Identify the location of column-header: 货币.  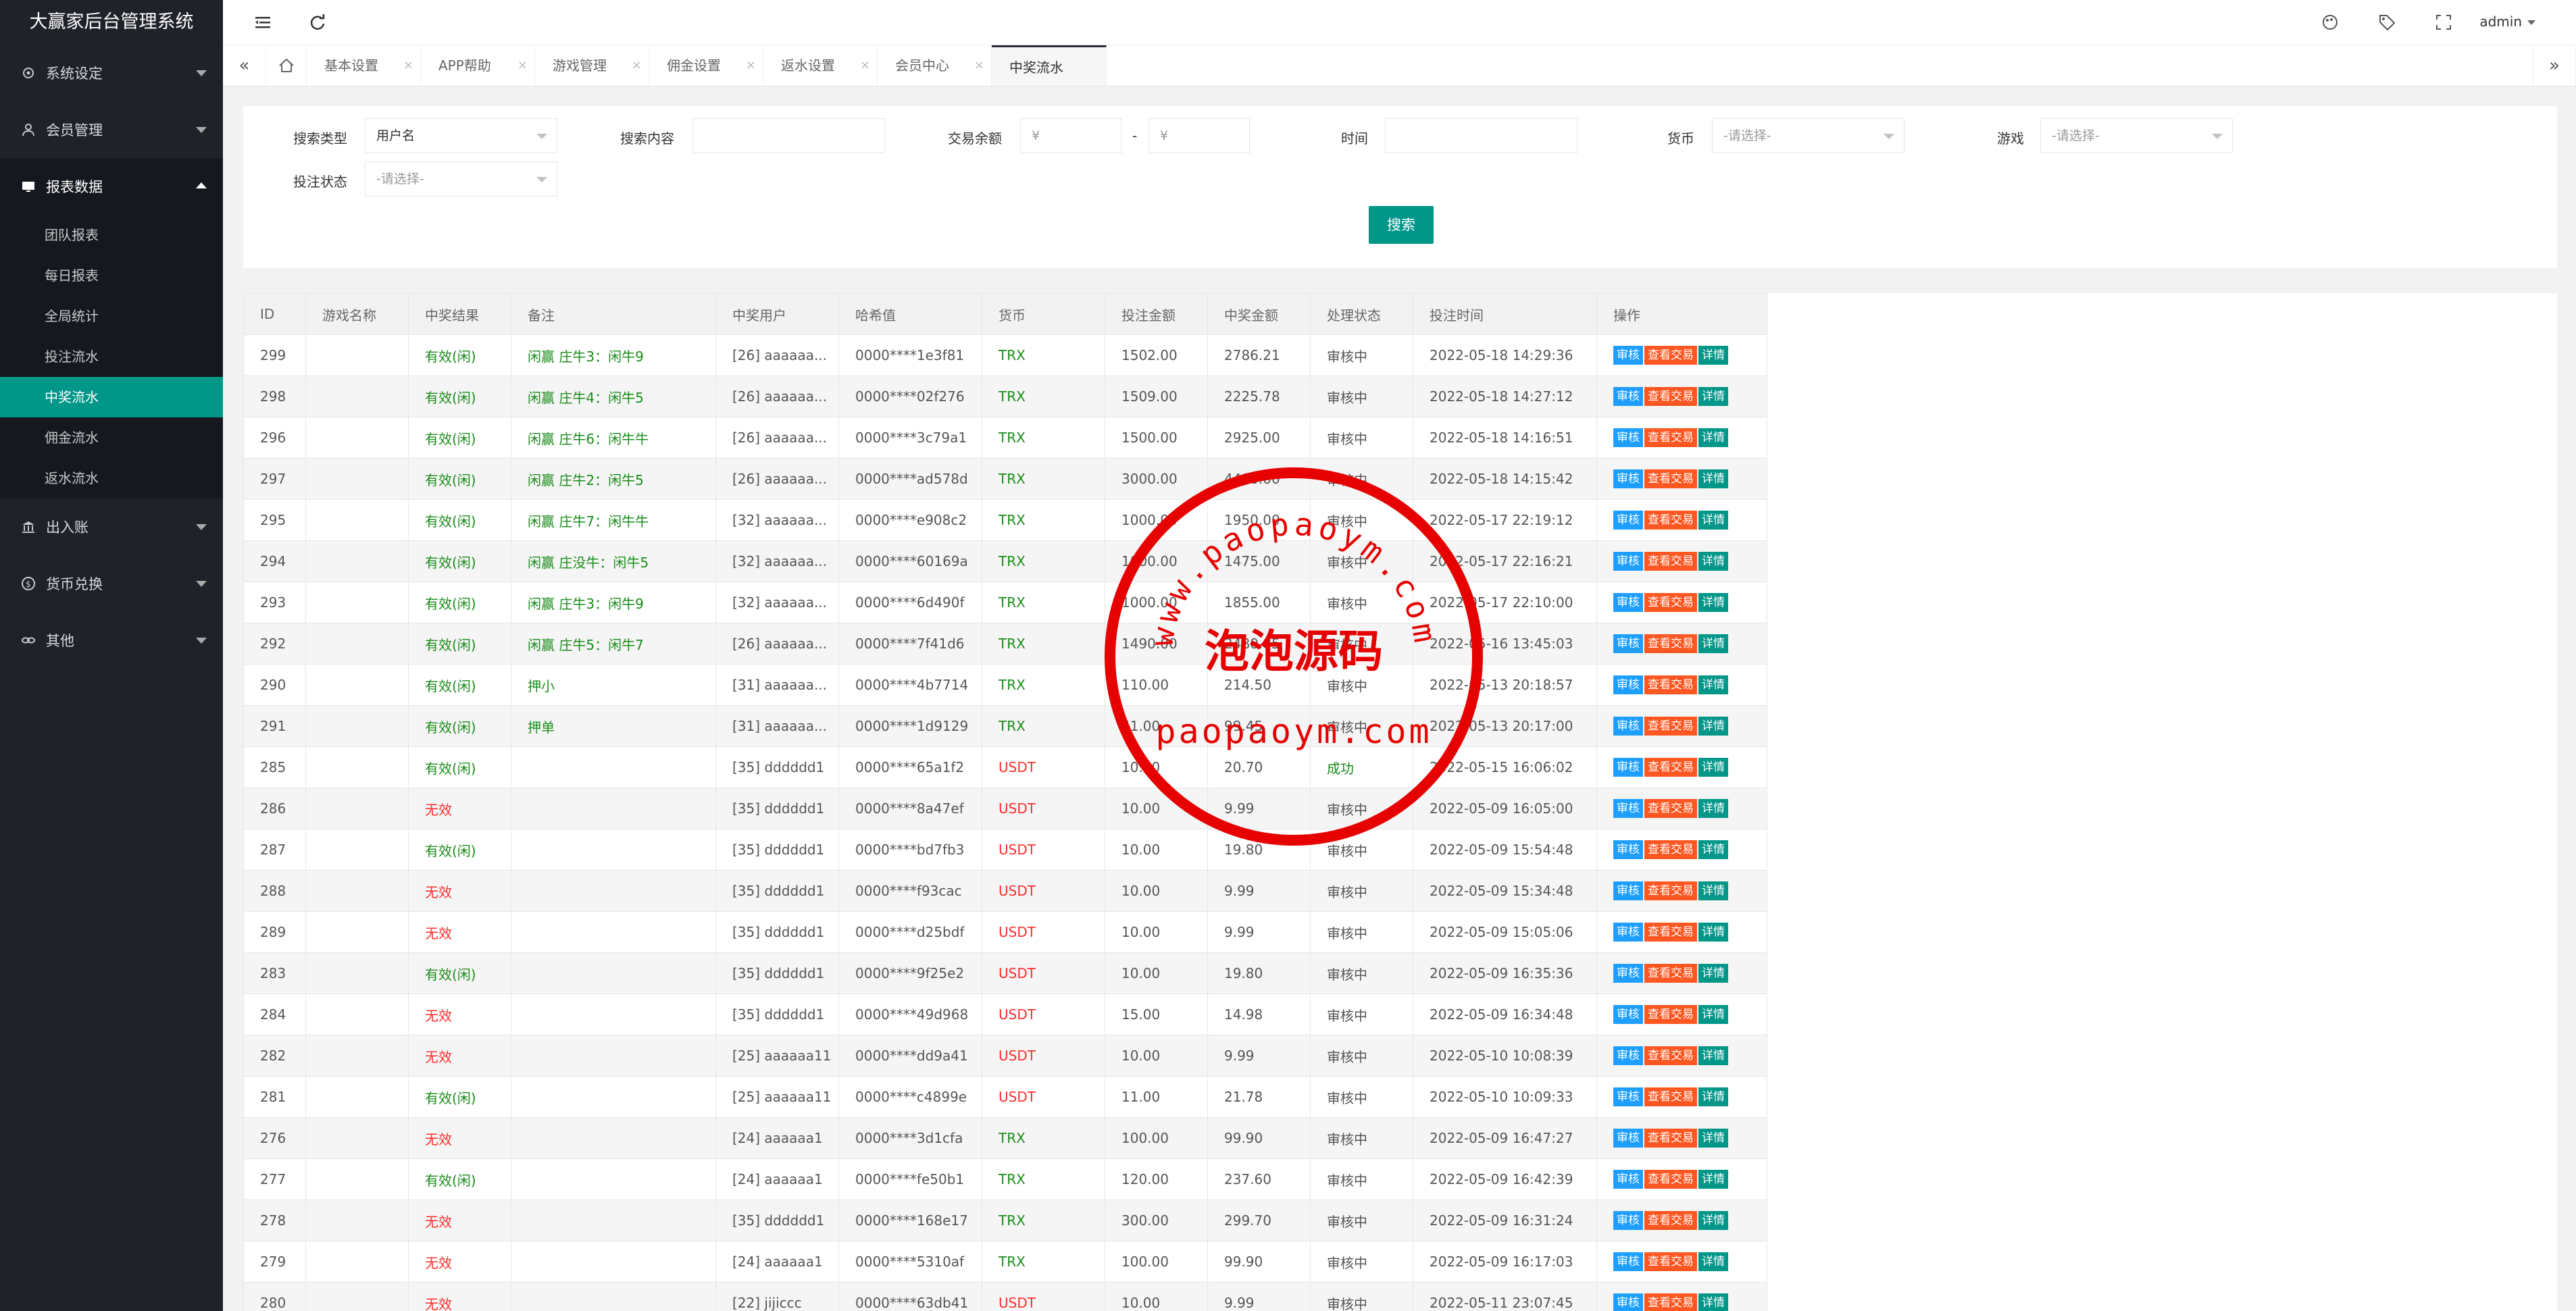
(1043, 314).